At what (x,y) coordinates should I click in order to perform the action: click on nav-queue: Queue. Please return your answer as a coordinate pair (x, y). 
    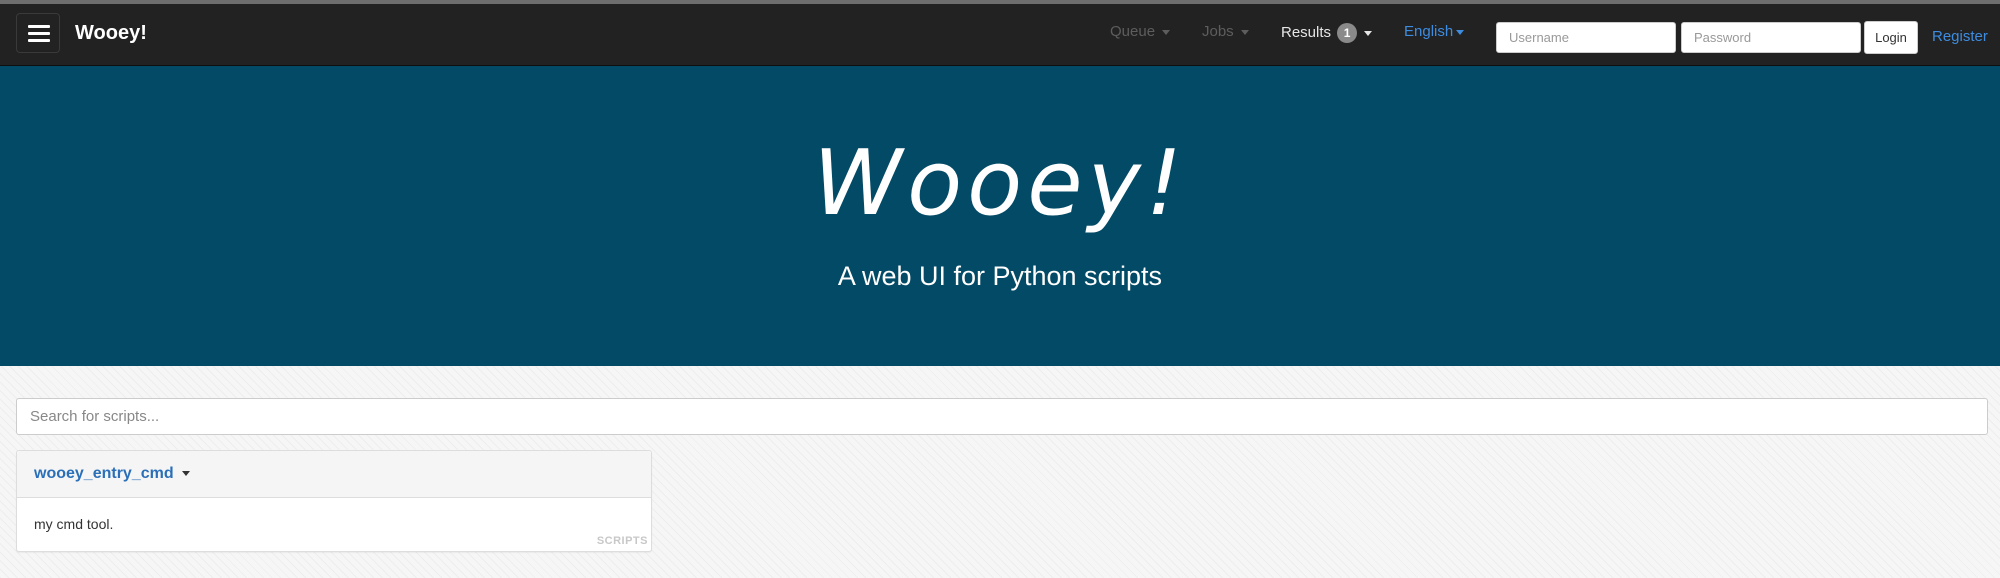
    Looking at the image, I should click on (1140, 31).